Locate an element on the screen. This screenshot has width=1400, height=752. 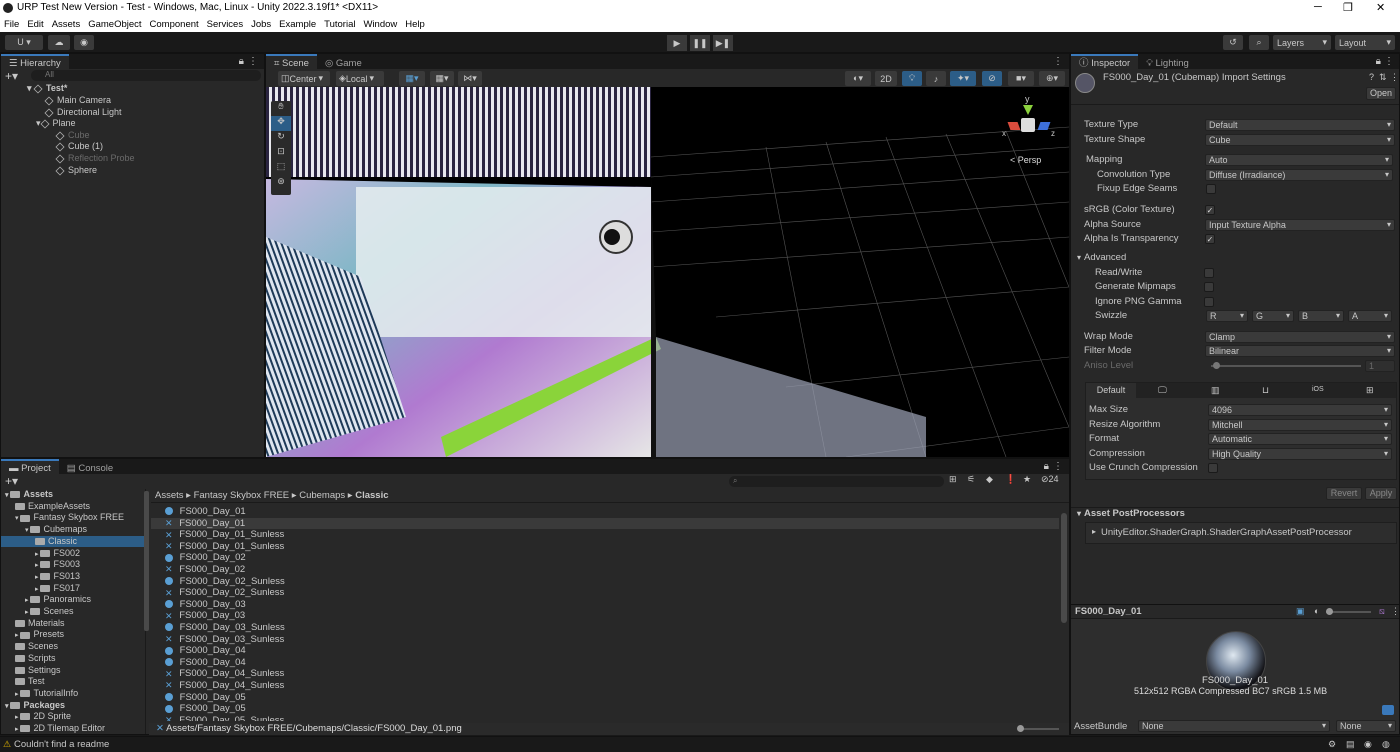
swizzle-b-dropdown: B is located at coordinates (1321, 316).